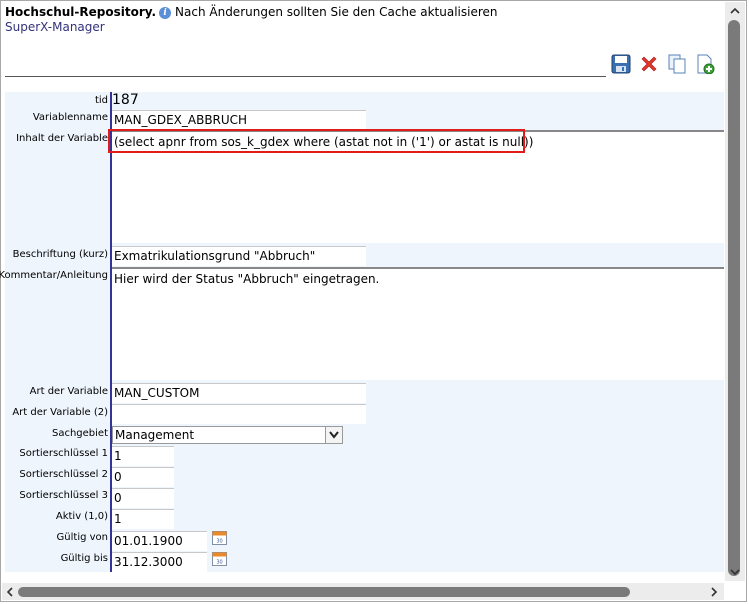 Image resolution: width=749 pixels, height=604 pixels. What do you see at coordinates (677, 64) in the screenshot?
I see `copy-icon` at bounding box center [677, 64].